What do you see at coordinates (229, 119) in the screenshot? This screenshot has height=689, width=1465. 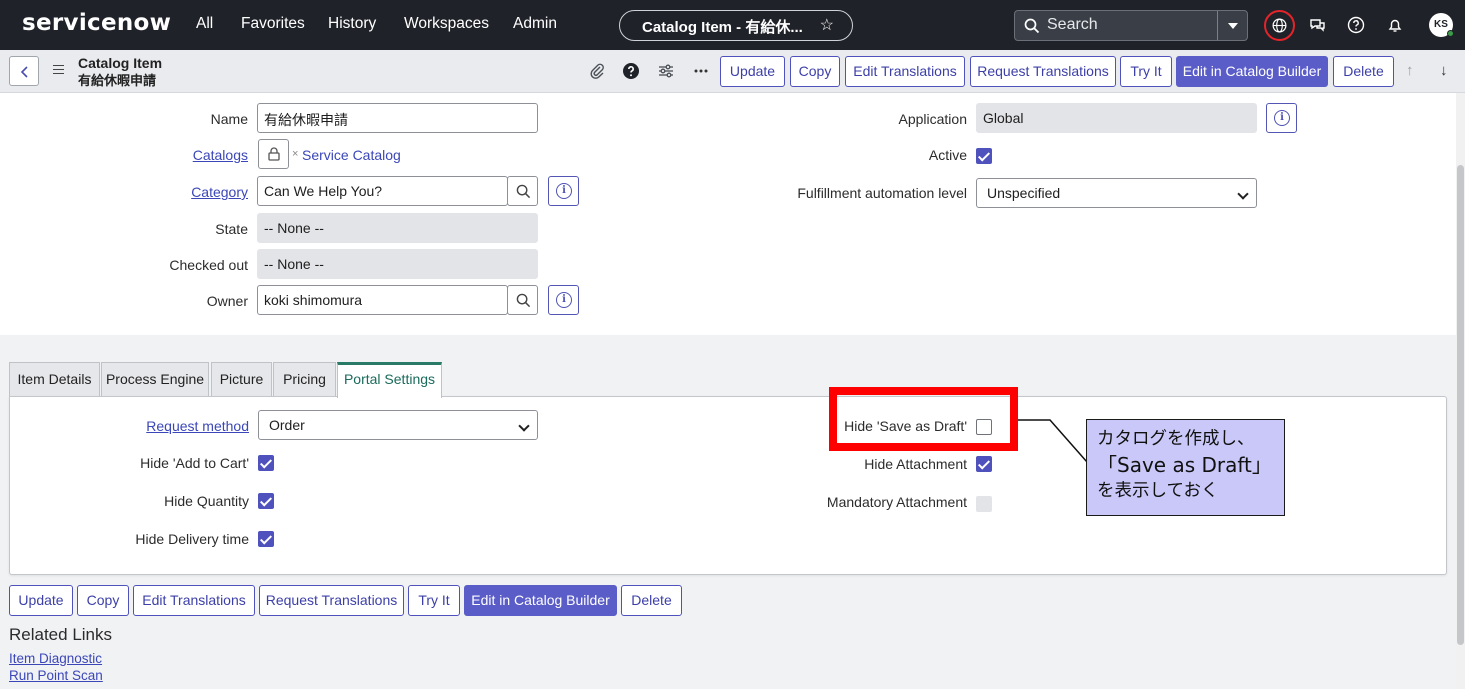 I see `name-label: Name` at bounding box center [229, 119].